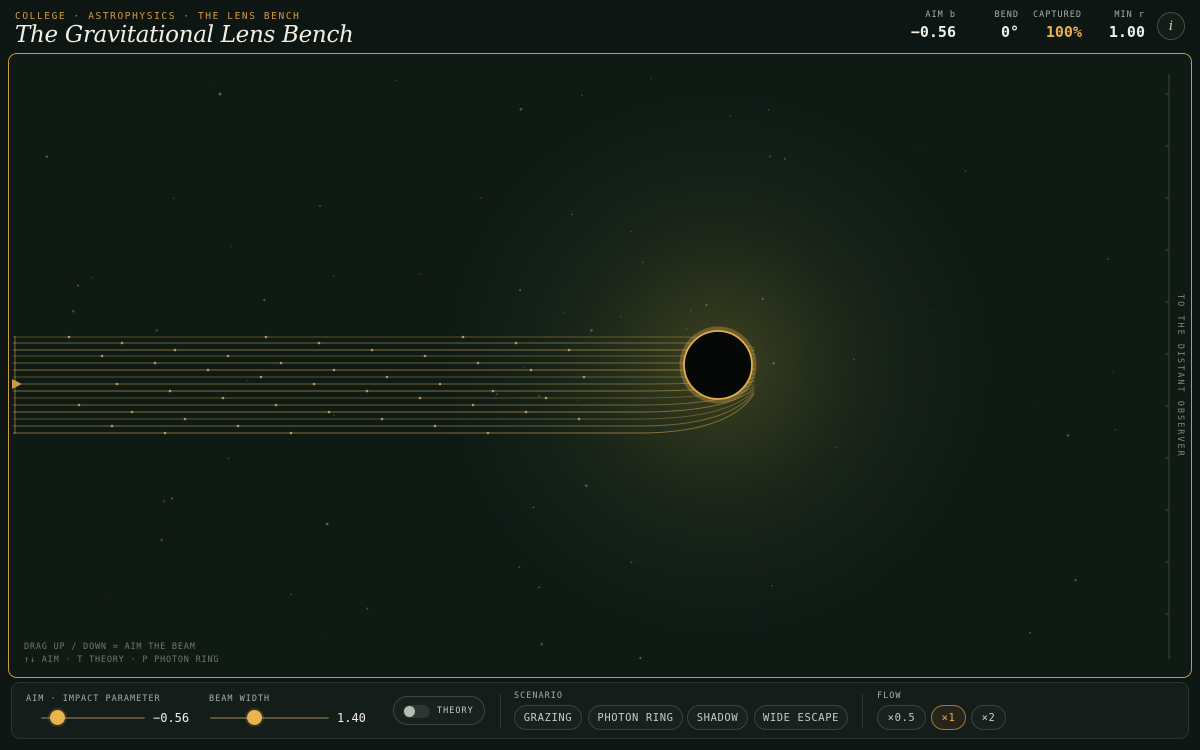  Describe the element at coordinates (948, 717) in the screenshot. I see `flow-one-button: ×1` at that location.